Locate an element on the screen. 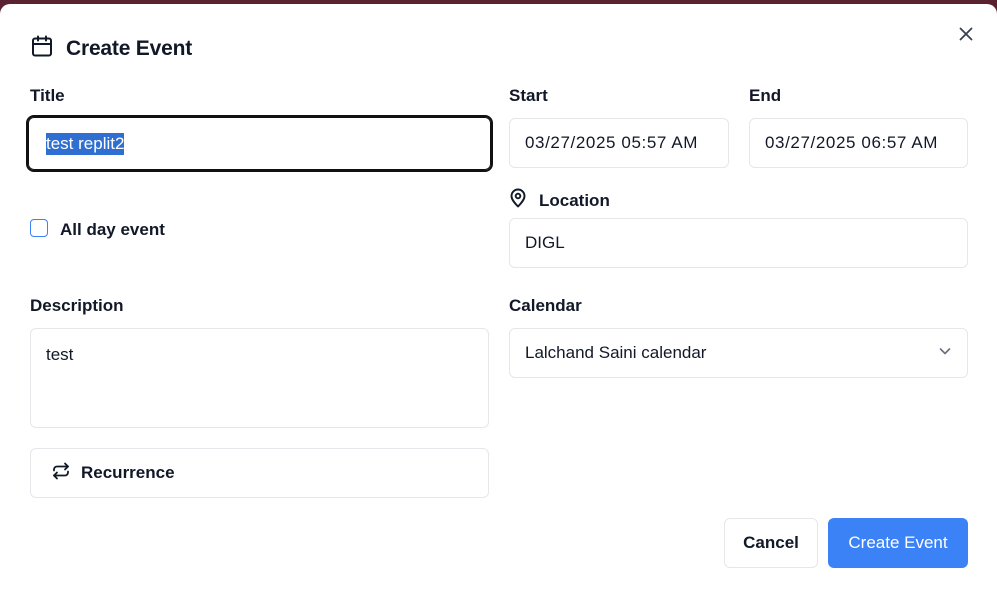 The image size is (997, 595). repeat-icon is located at coordinates (61, 473).